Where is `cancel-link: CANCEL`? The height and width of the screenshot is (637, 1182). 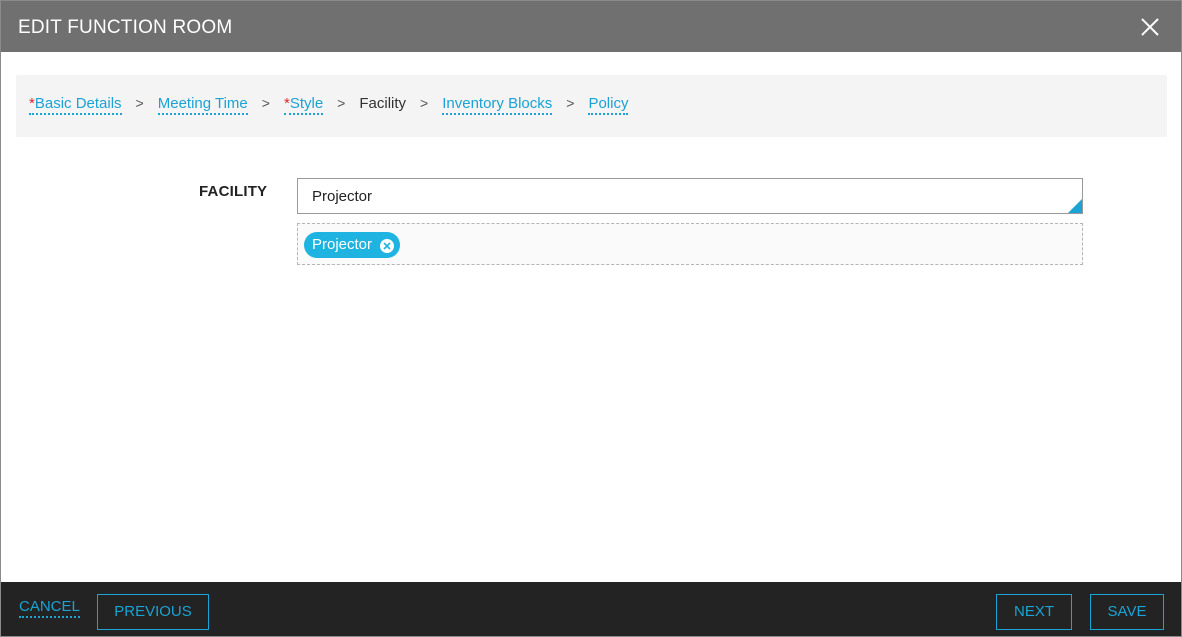 cancel-link: CANCEL is located at coordinates (49, 608).